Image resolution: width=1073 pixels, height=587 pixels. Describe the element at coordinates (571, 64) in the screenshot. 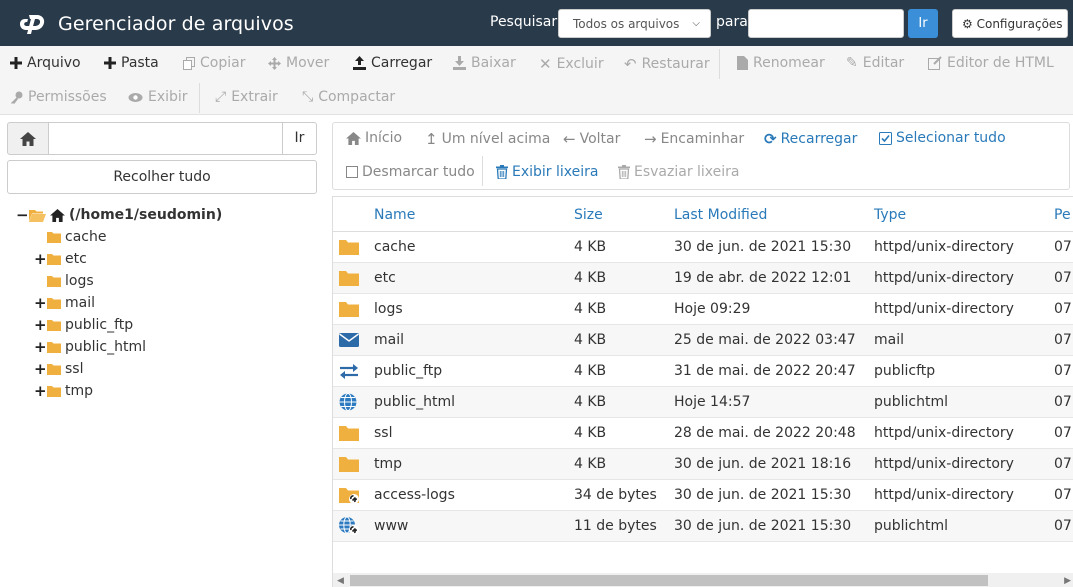

I see `delete-button: ✕ Excluir` at that location.